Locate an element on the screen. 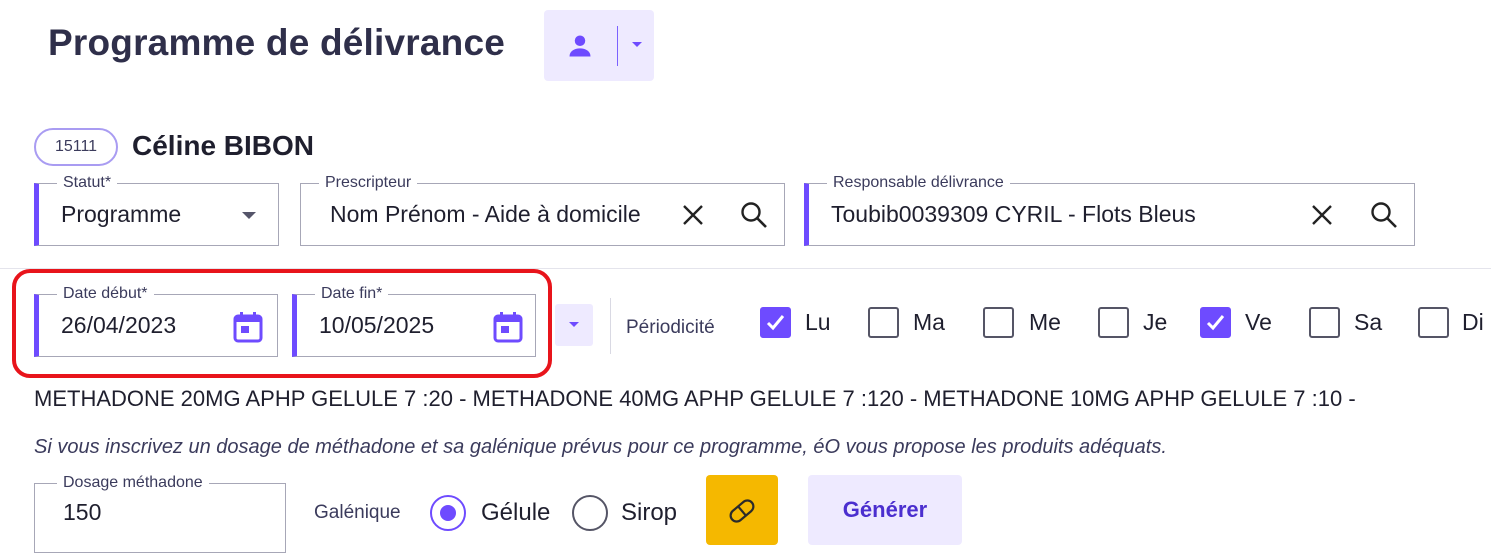 The width and height of the screenshot is (1491, 553). checkbox-lundi-label: Lu is located at coordinates (818, 322).